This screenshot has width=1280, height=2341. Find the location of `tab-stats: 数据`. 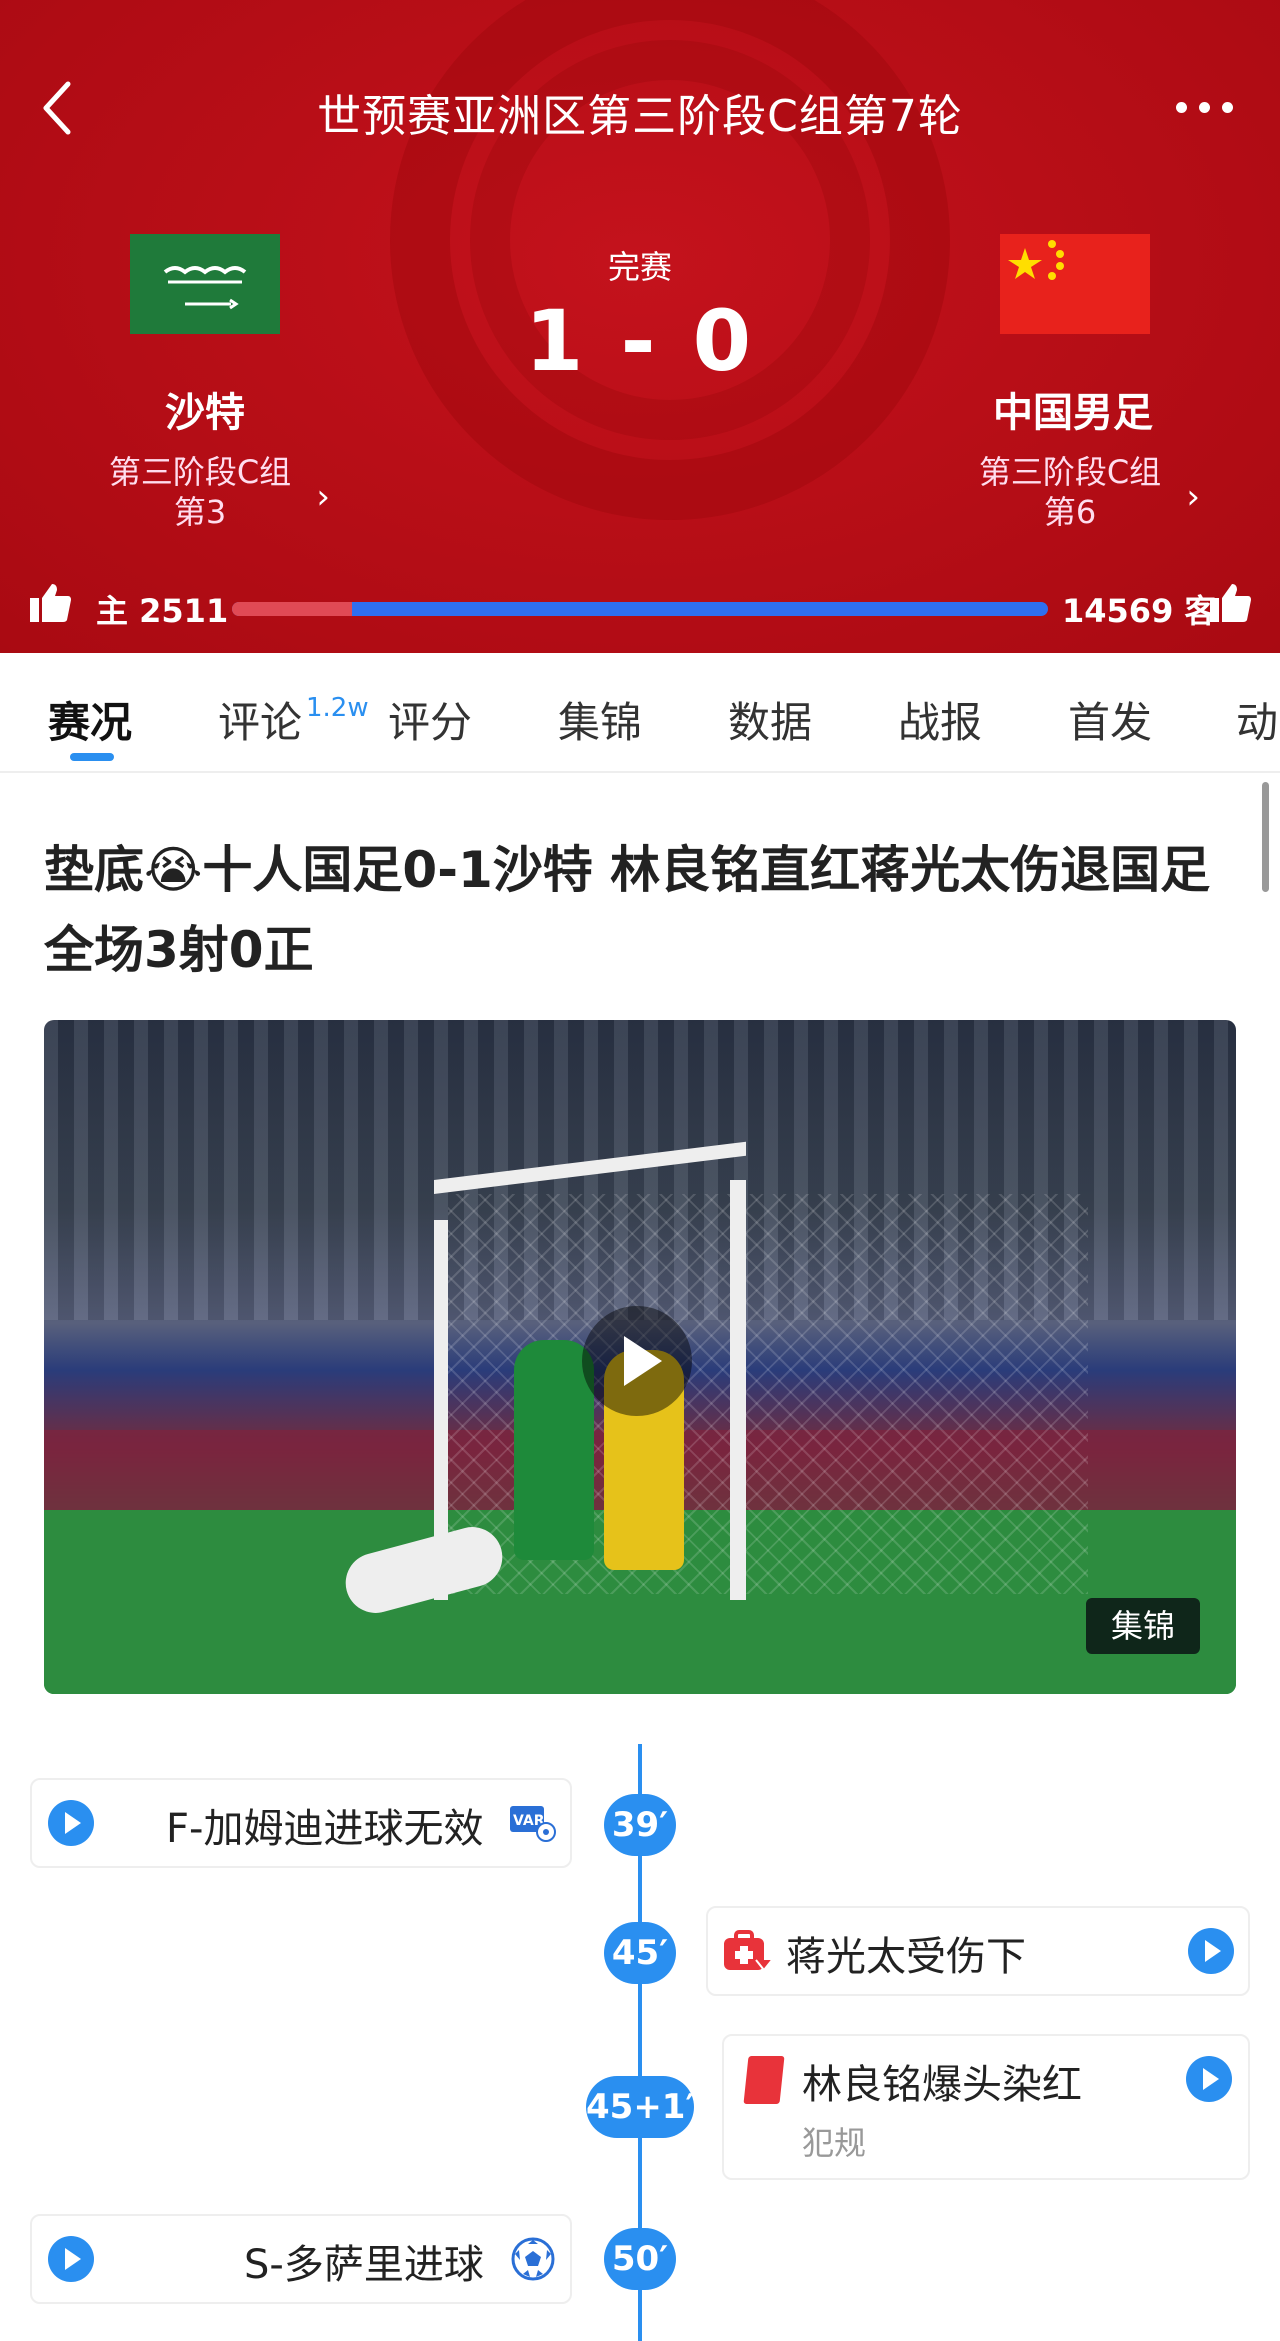

tab-stats: 数据 is located at coordinates (770, 719).